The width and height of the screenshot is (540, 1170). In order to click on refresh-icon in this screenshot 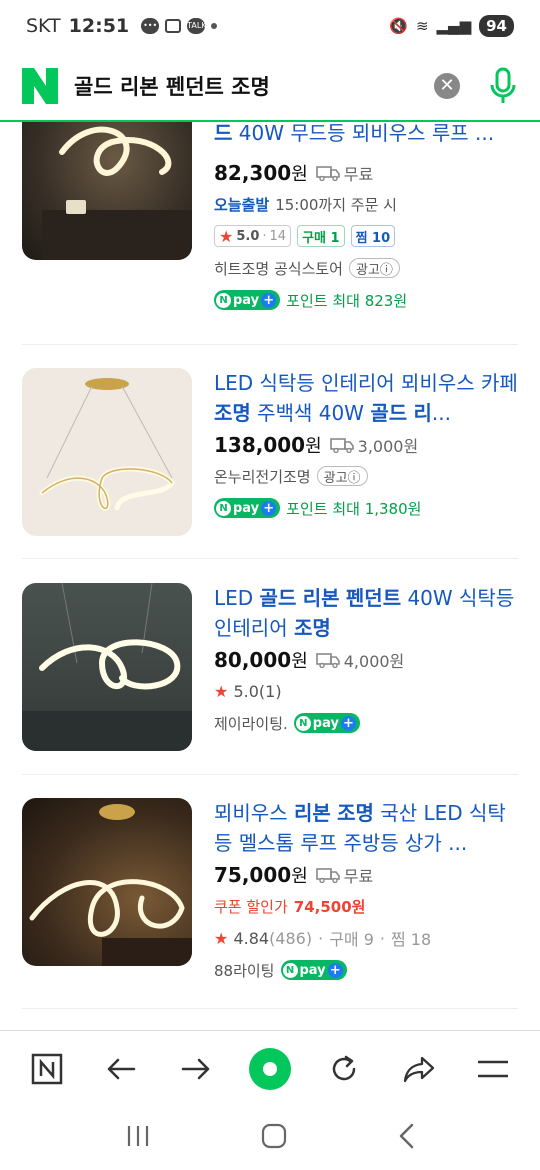, I will do `click(344, 1069)`.